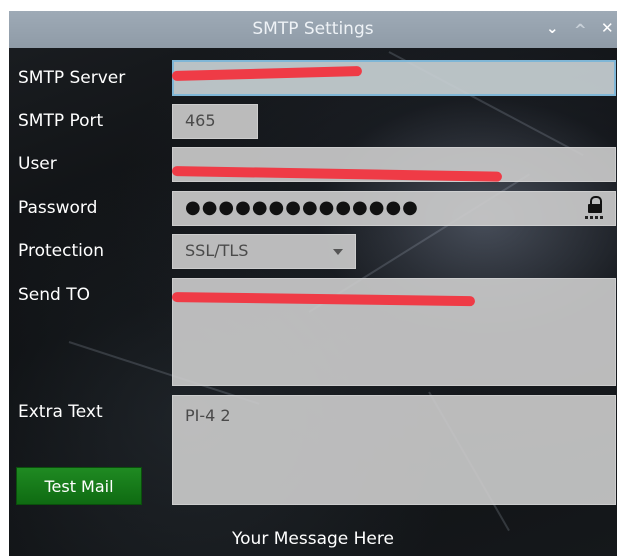  What do you see at coordinates (595, 208) in the screenshot?
I see `lock-icon` at bounding box center [595, 208].